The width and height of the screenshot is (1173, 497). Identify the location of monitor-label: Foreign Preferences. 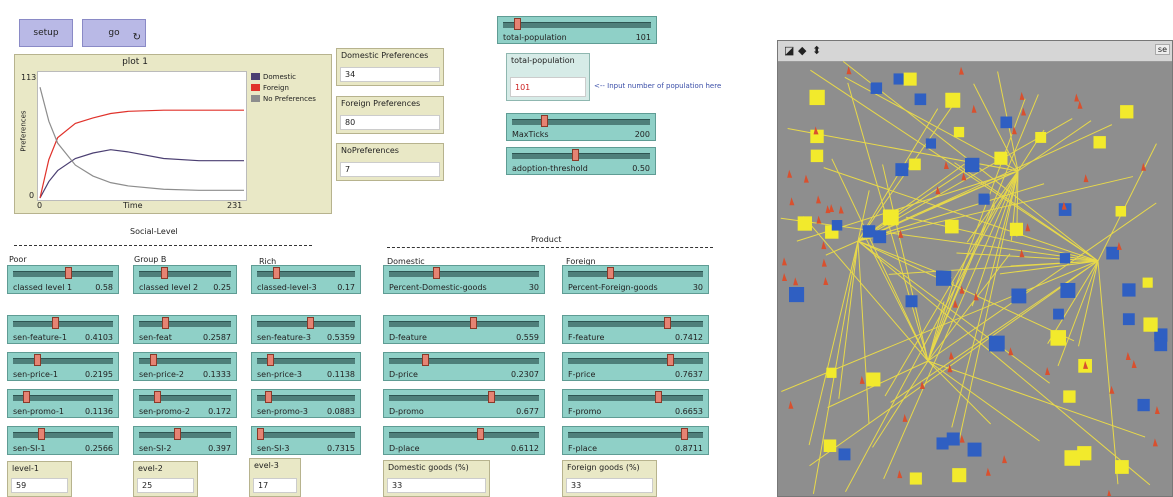
(381, 103).